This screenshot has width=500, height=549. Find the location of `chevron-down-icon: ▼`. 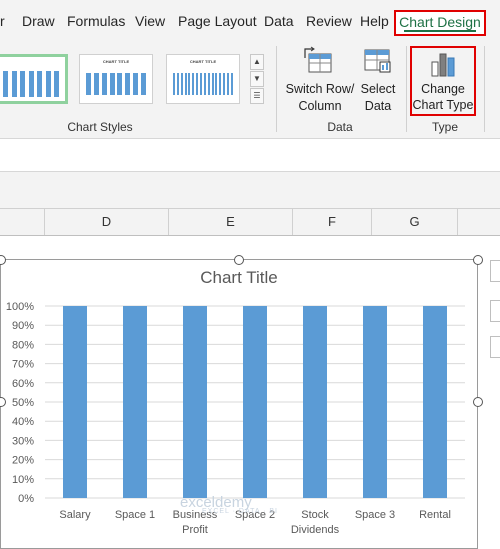

chevron-down-icon: ▼ is located at coordinates (257, 79).